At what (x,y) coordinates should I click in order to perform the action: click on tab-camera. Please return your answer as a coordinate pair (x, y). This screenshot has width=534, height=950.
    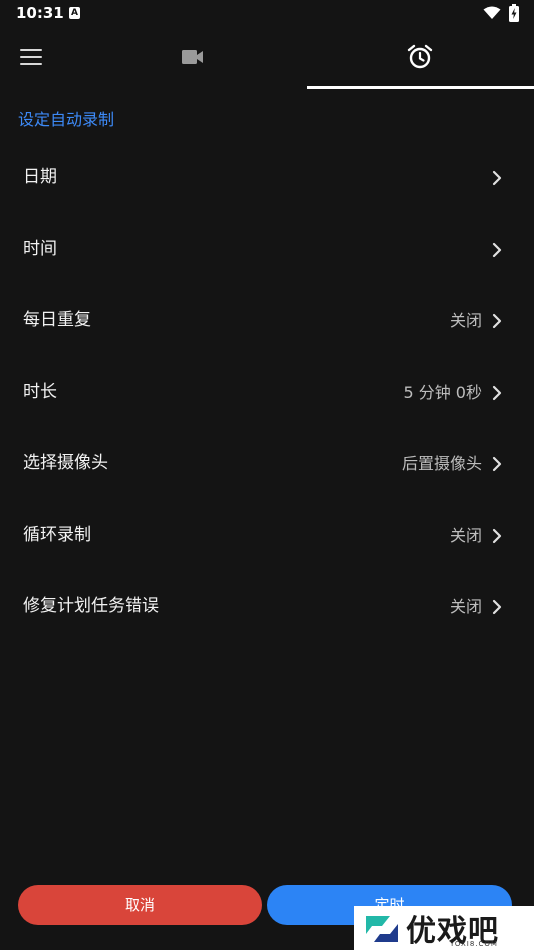
    Looking at the image, I should click on (194, 58).